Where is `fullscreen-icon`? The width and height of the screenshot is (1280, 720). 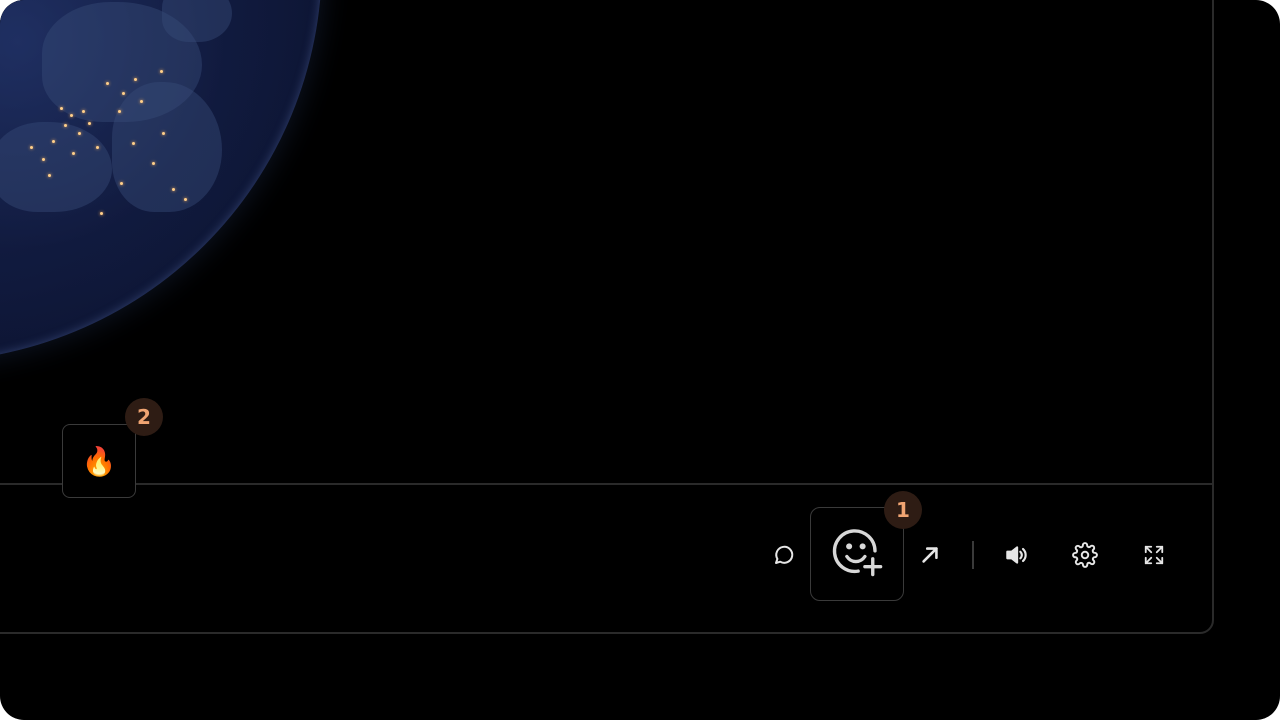
fullscreen-icon is located at coordinates (1154, 555).